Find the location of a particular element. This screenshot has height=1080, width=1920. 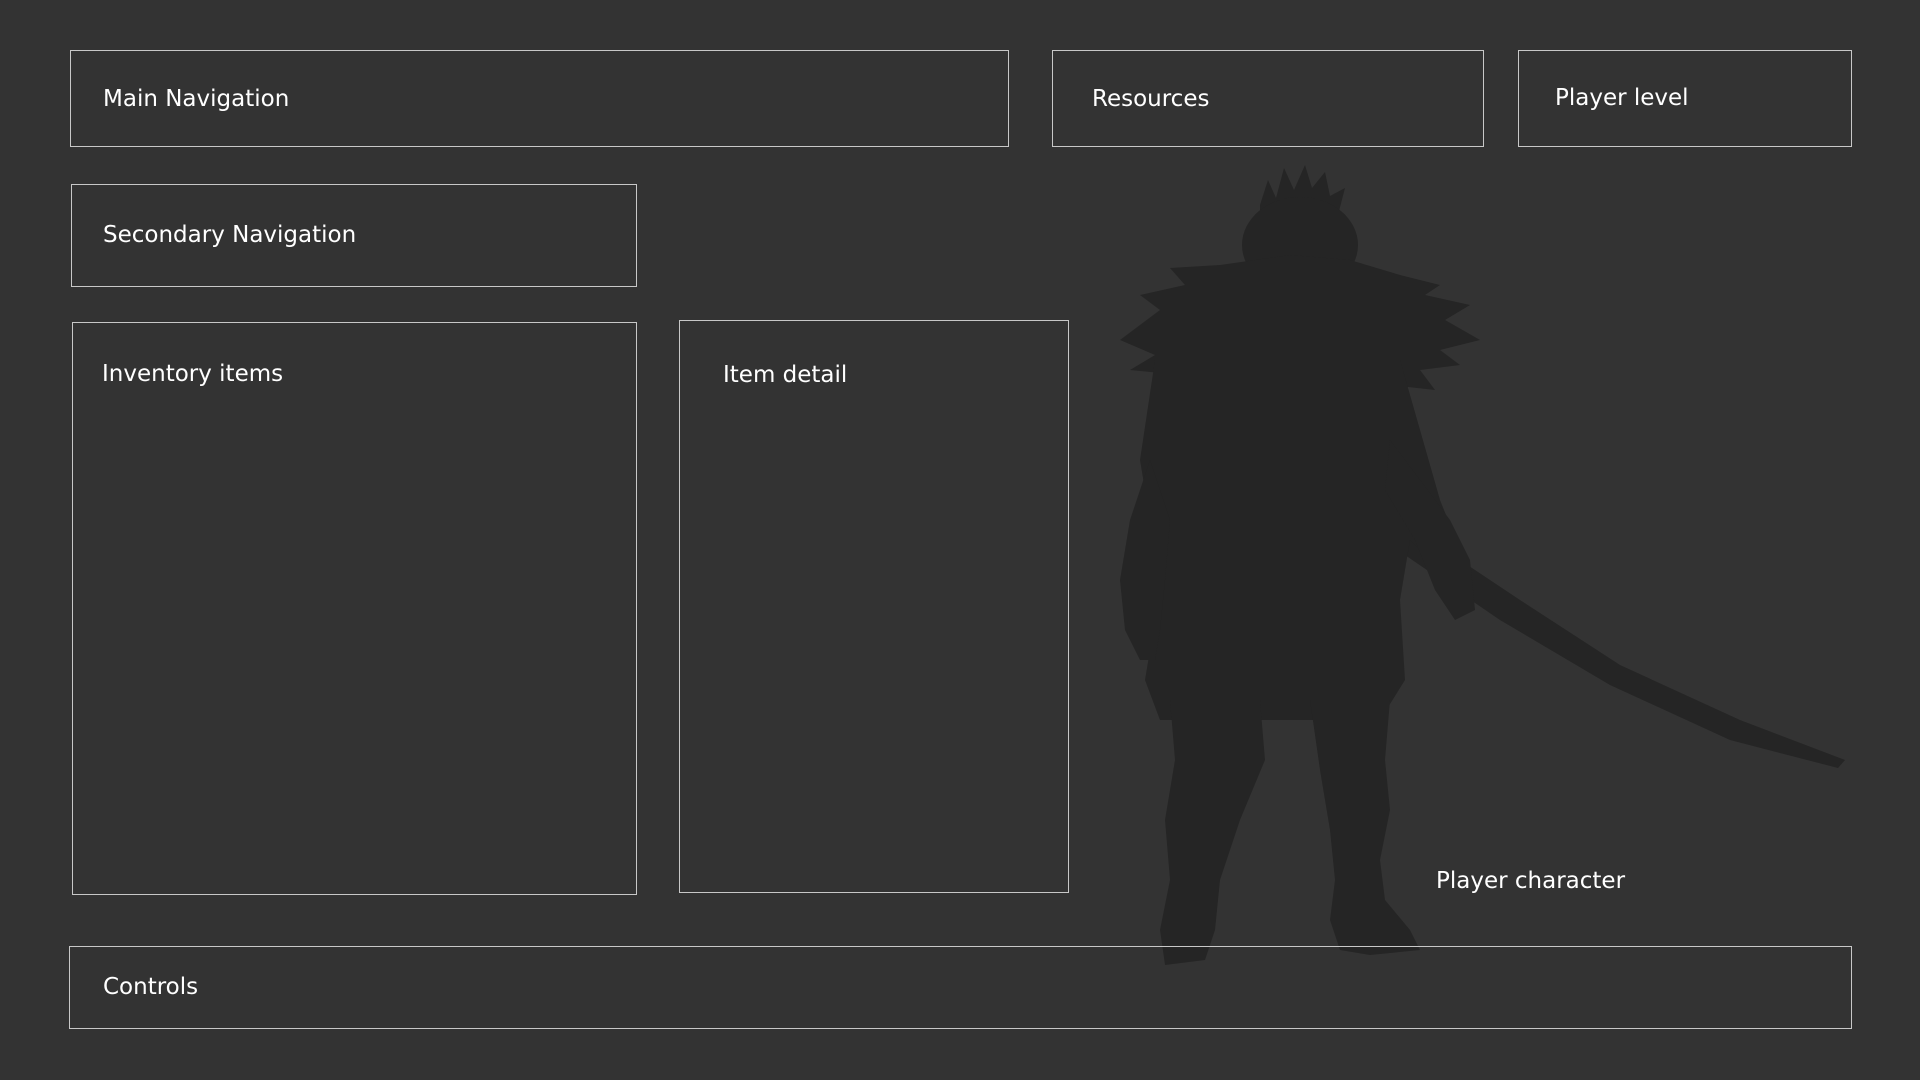

main-navigation-label: Main Navigation is located at coordinates (196, 99).